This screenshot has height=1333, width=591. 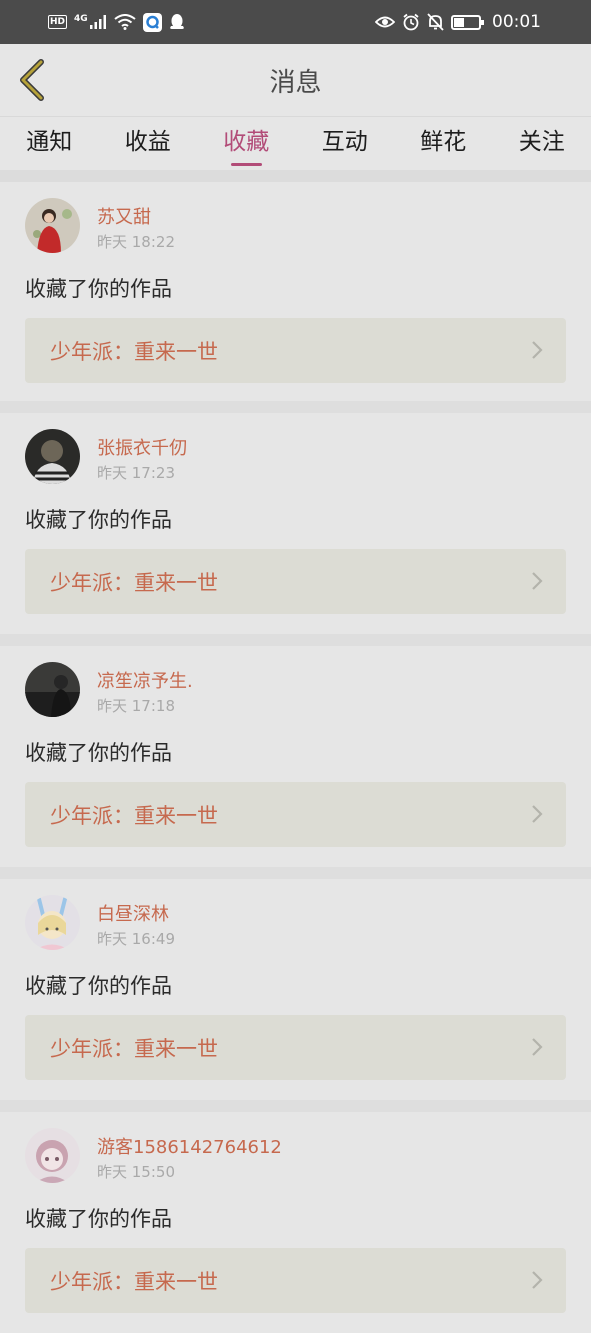 I want to click on header: 消息, so click(x=295, y=80).